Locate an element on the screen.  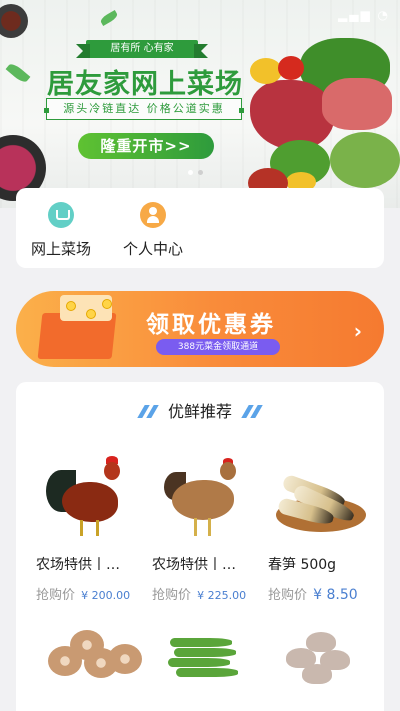
carousel-indicator is located at coordinates (195, 172).